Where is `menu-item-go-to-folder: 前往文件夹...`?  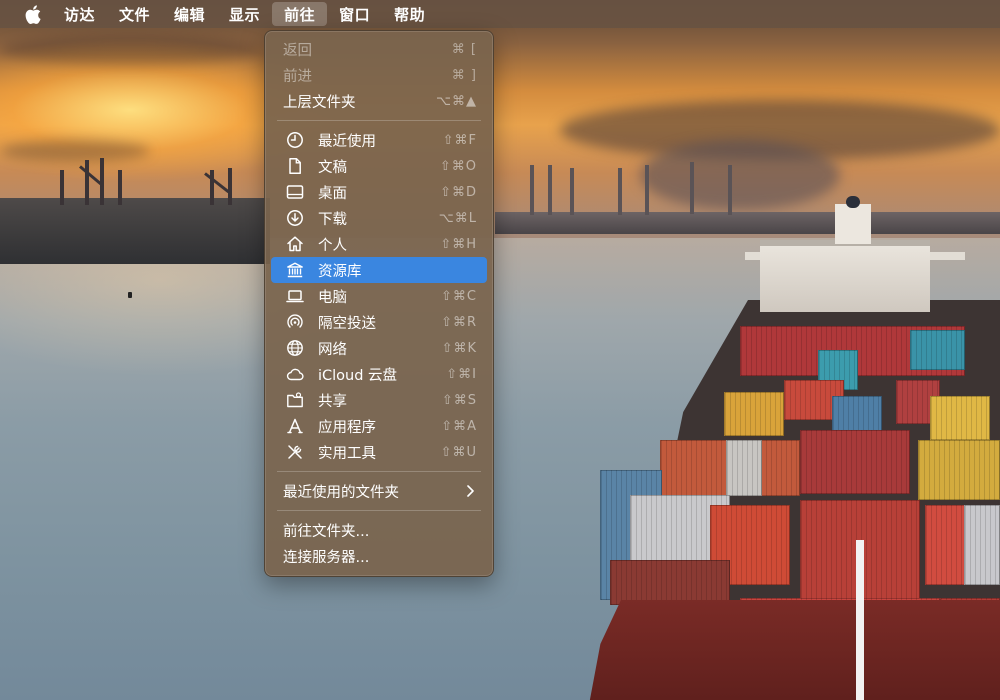 menu-item-go-to-folder: 前往文件夹... is located at coordinates (379, 530).